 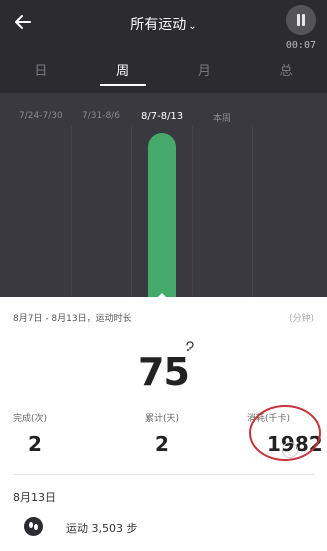 I want to click on period-tabs: 日 周 月 总, so click(x=163, y=73).